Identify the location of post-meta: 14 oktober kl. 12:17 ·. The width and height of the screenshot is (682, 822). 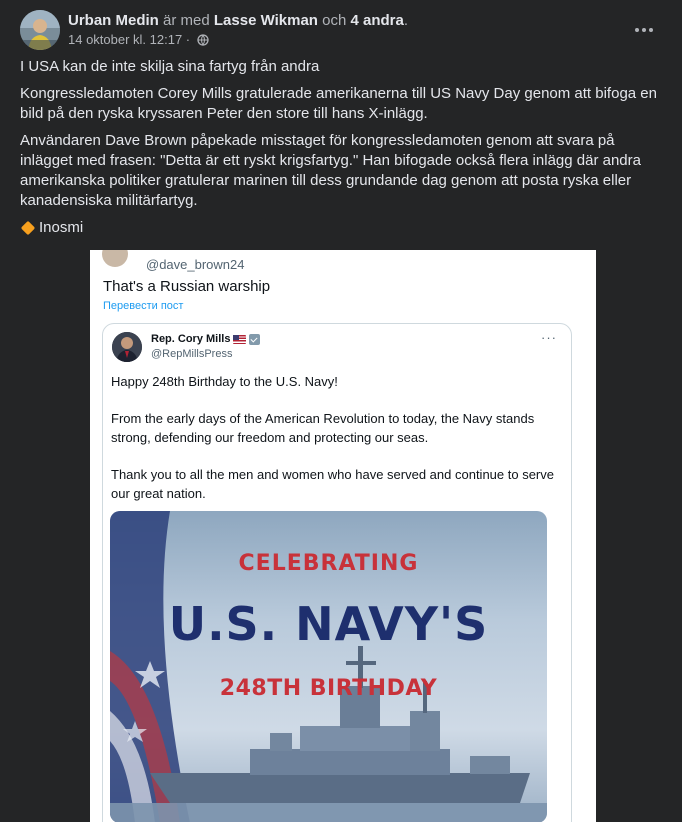
(138, 40).